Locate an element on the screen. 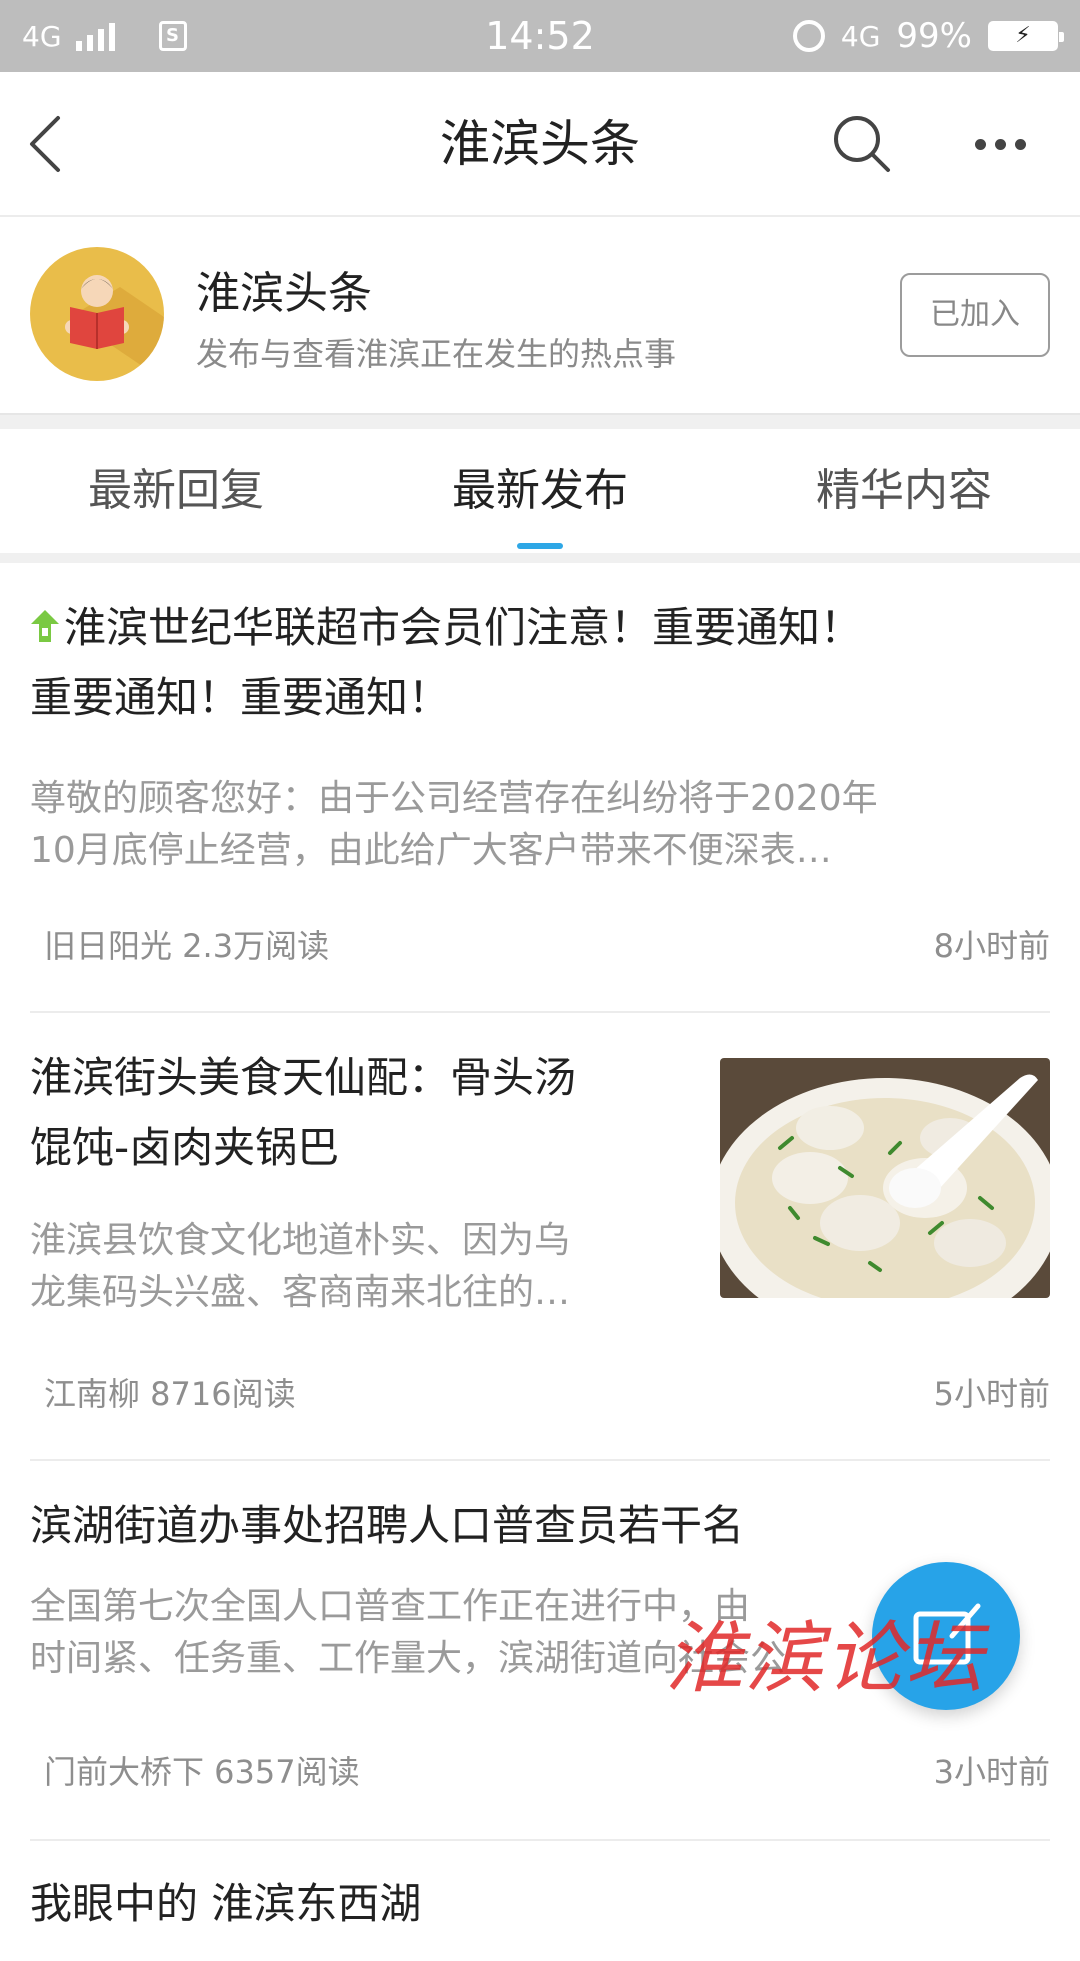  alarm-icon is located at coordinates (808, 36).